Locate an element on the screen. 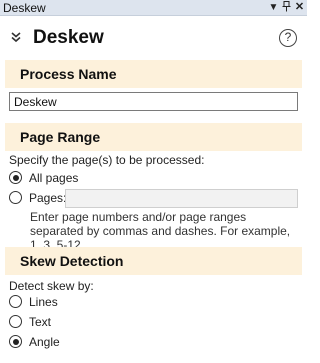 This screenshot has width=320, height=363. panel-titlebar: Deskew ▼ ✕ is located at coordinates (153, 8).